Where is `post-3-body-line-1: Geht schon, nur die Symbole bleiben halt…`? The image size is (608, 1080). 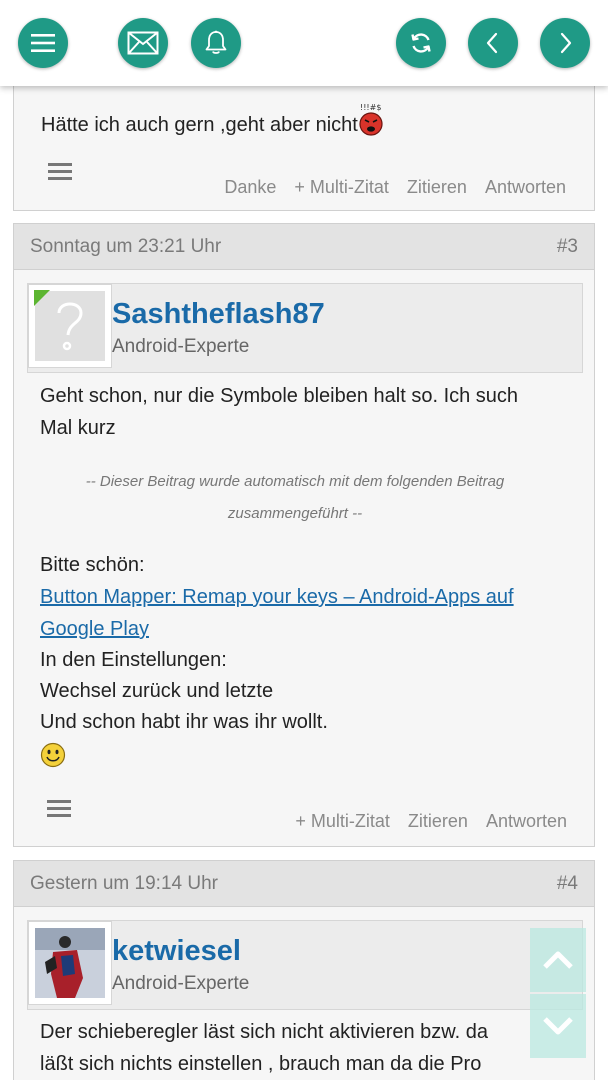
post-3-body-line-1: Geht schon, nur die Symbole bleiben halt… is located at coordinates (279, 396).